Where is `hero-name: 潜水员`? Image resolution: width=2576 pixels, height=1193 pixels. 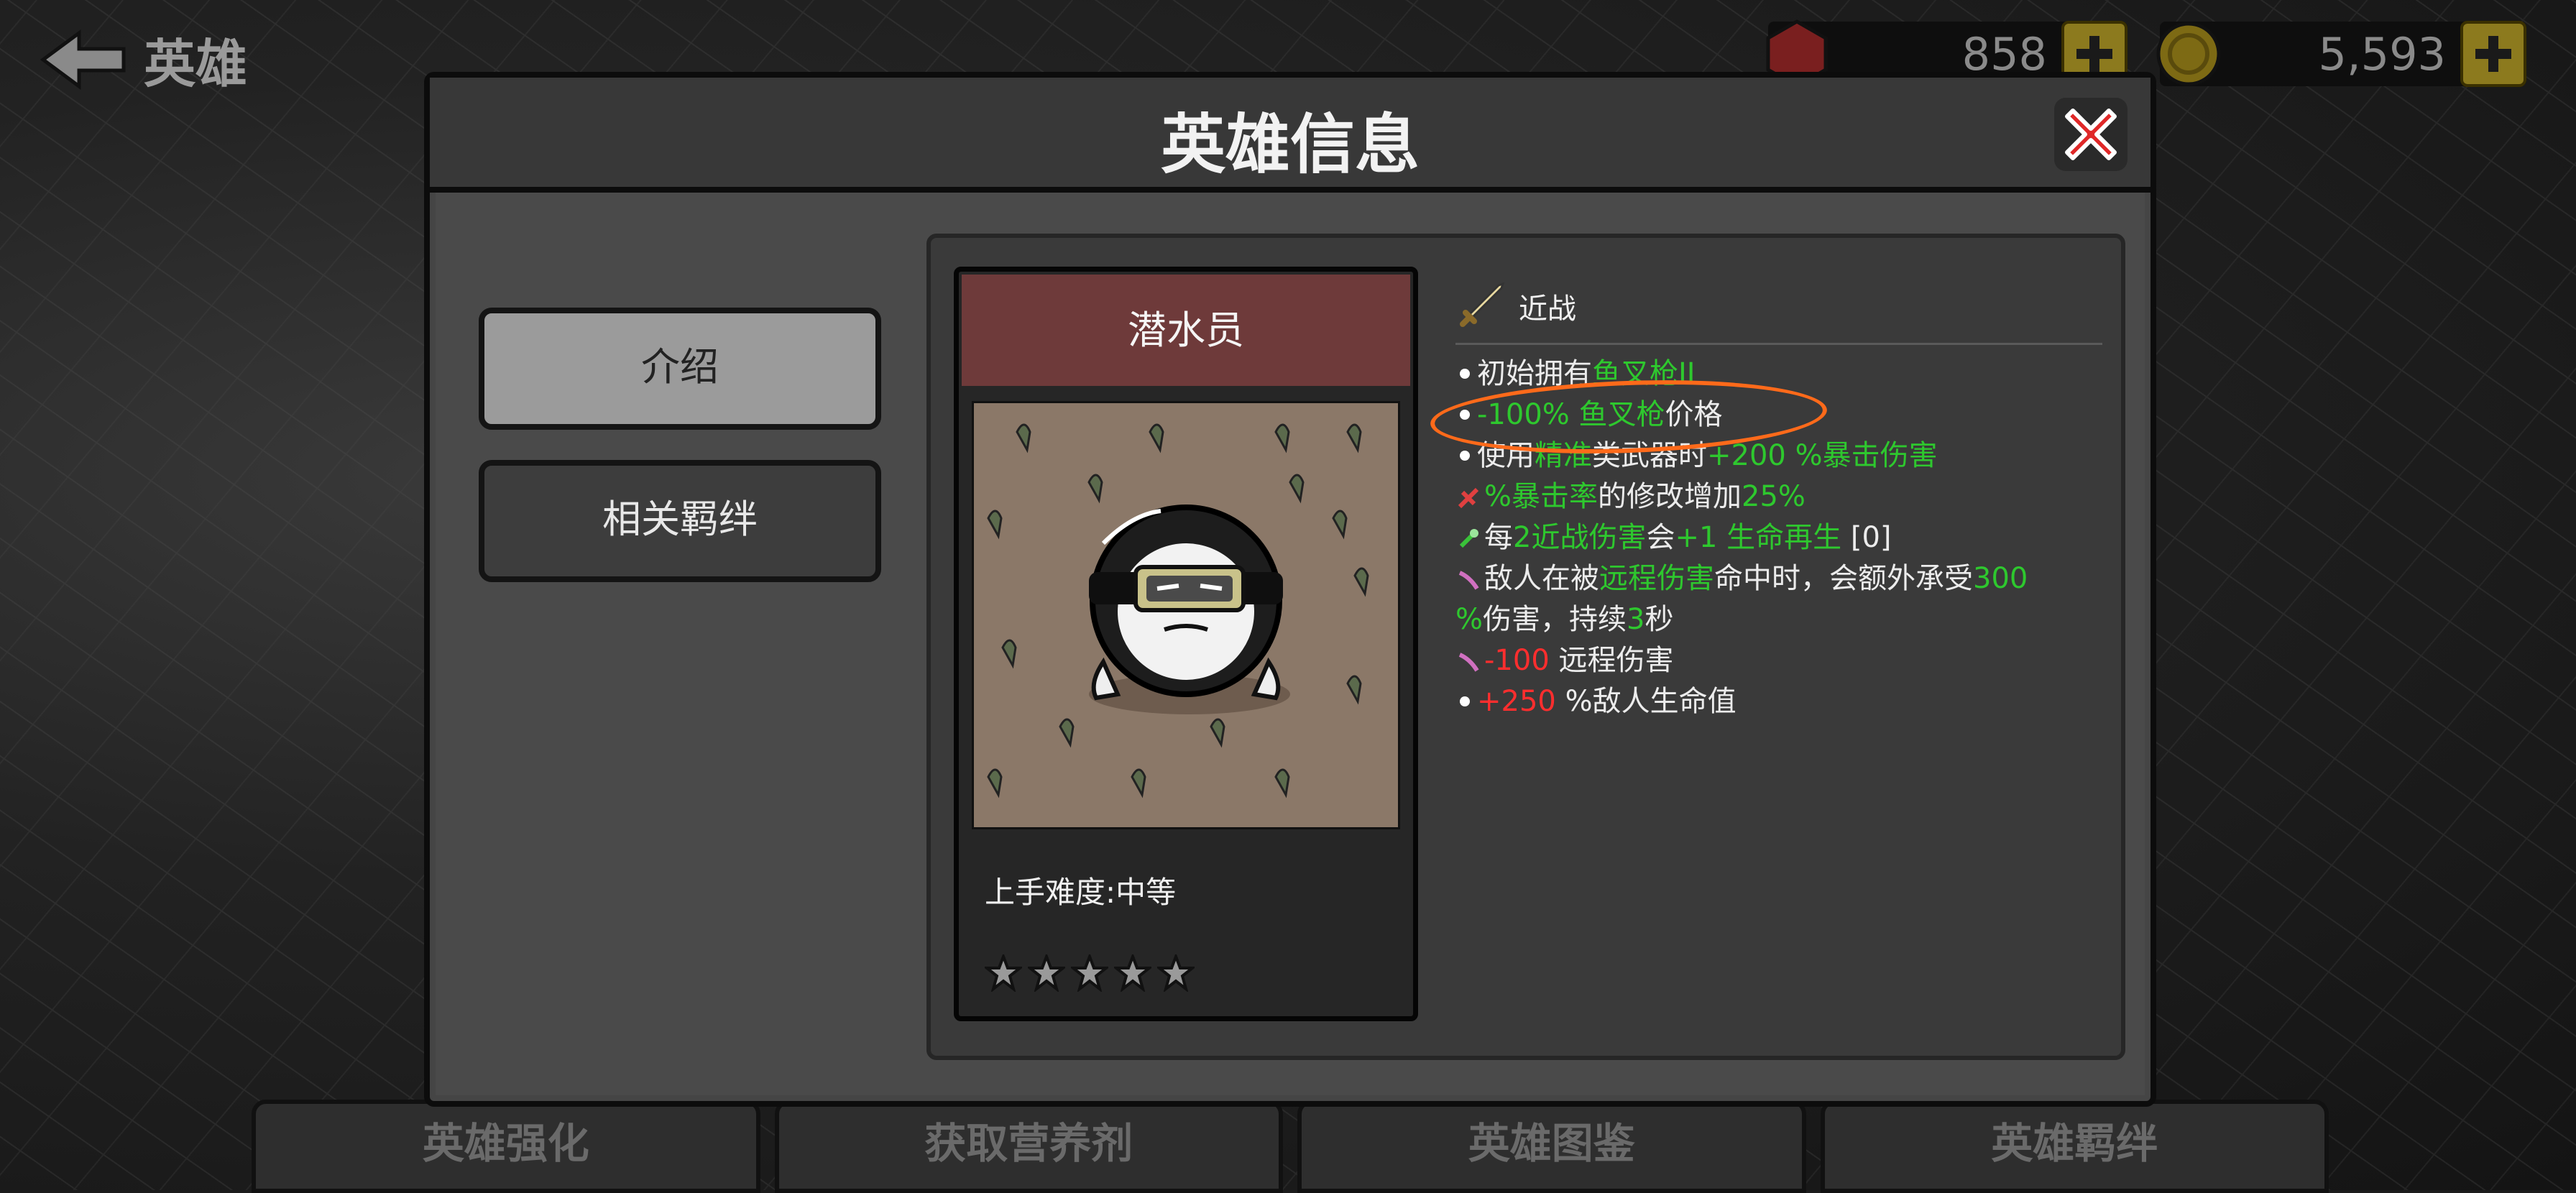 hero-name: 潜水员 is located at coordinates (1186, 330).